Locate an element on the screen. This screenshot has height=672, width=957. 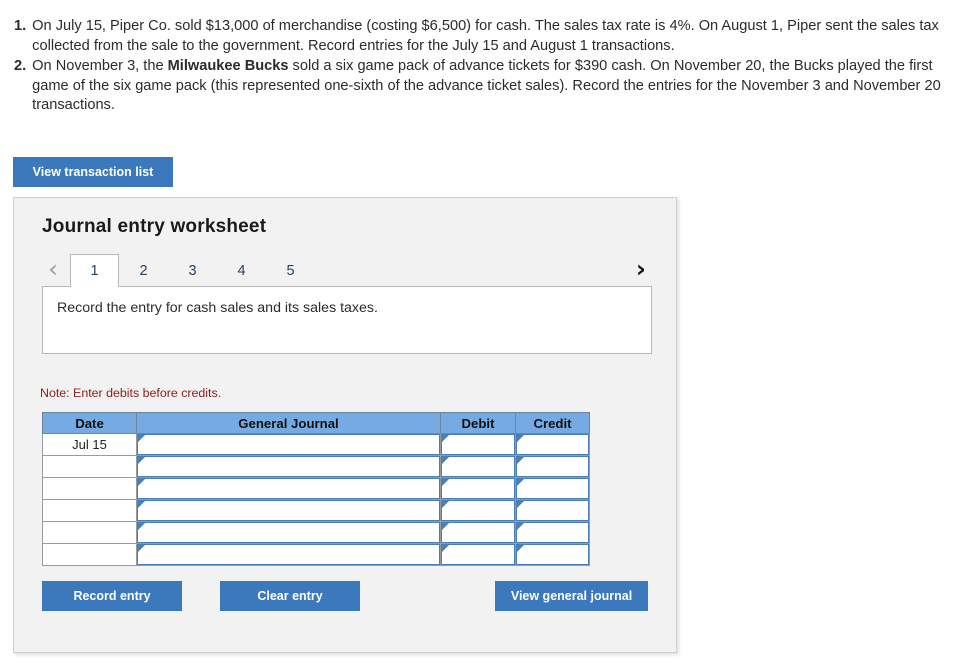
table-header-row: Date General Journal Debit Credit is located at coordinates (316, 423).